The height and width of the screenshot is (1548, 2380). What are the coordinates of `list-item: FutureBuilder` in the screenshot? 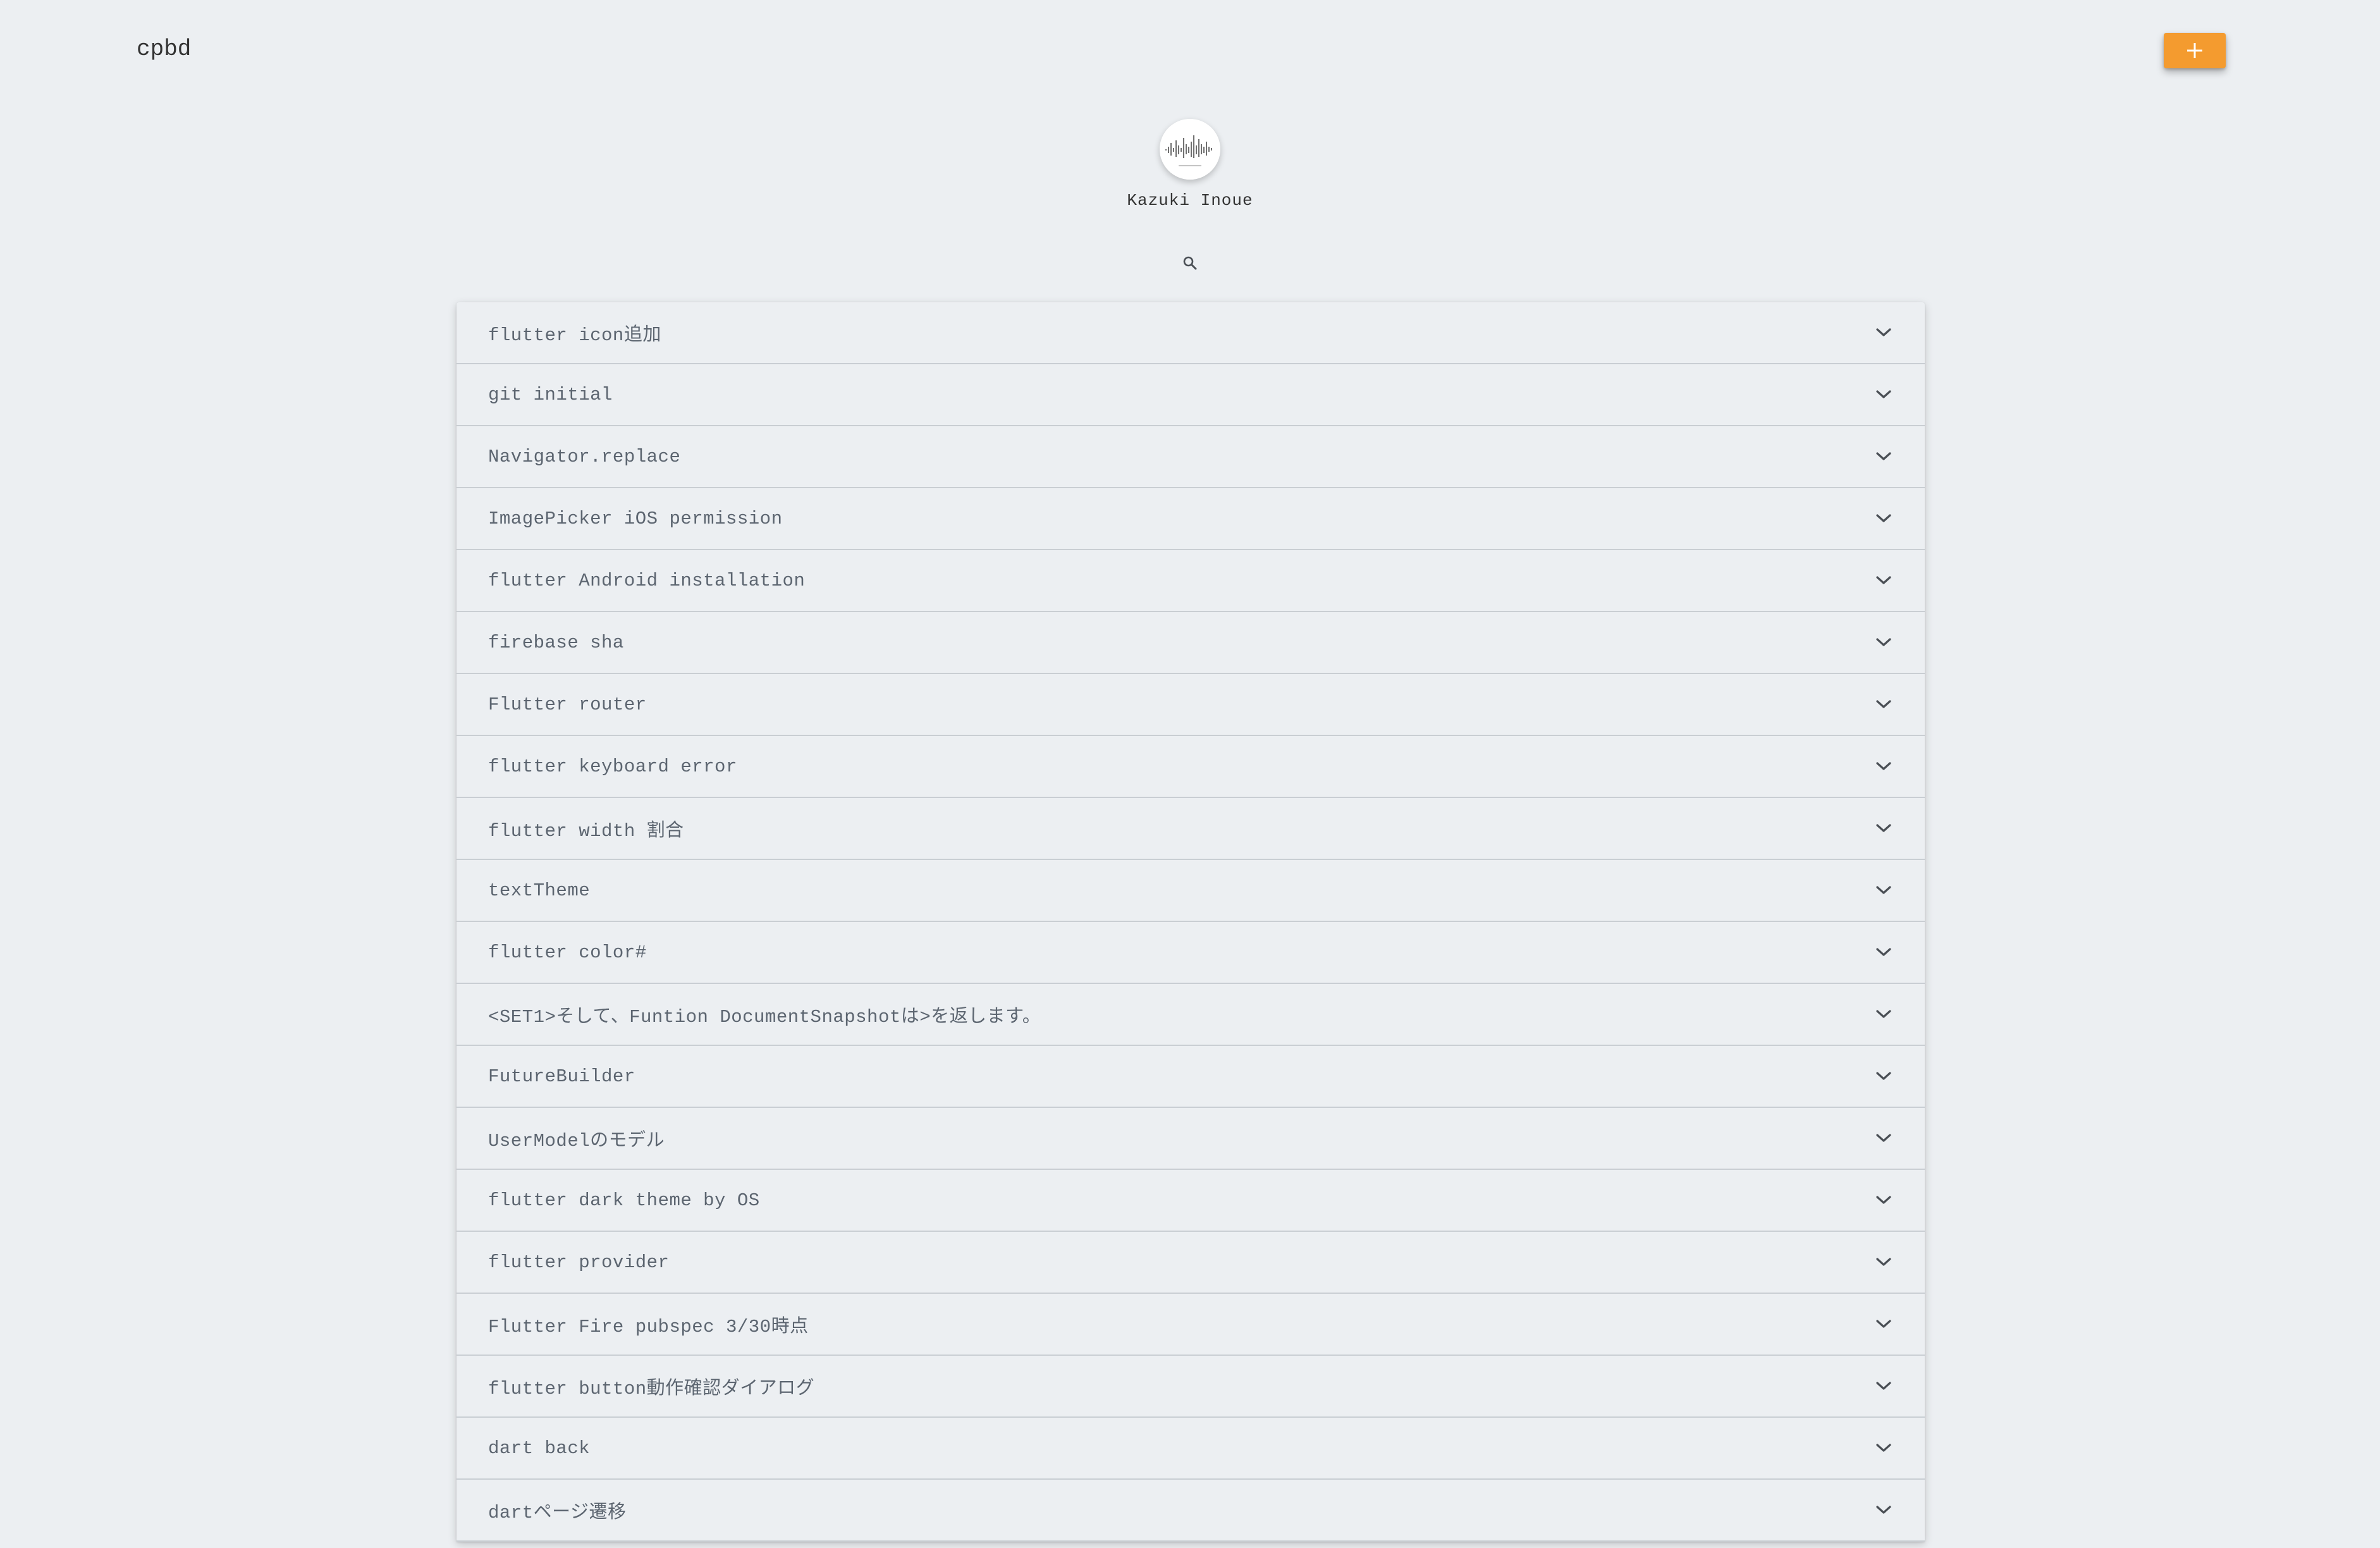 It's located at (1191, 1077).